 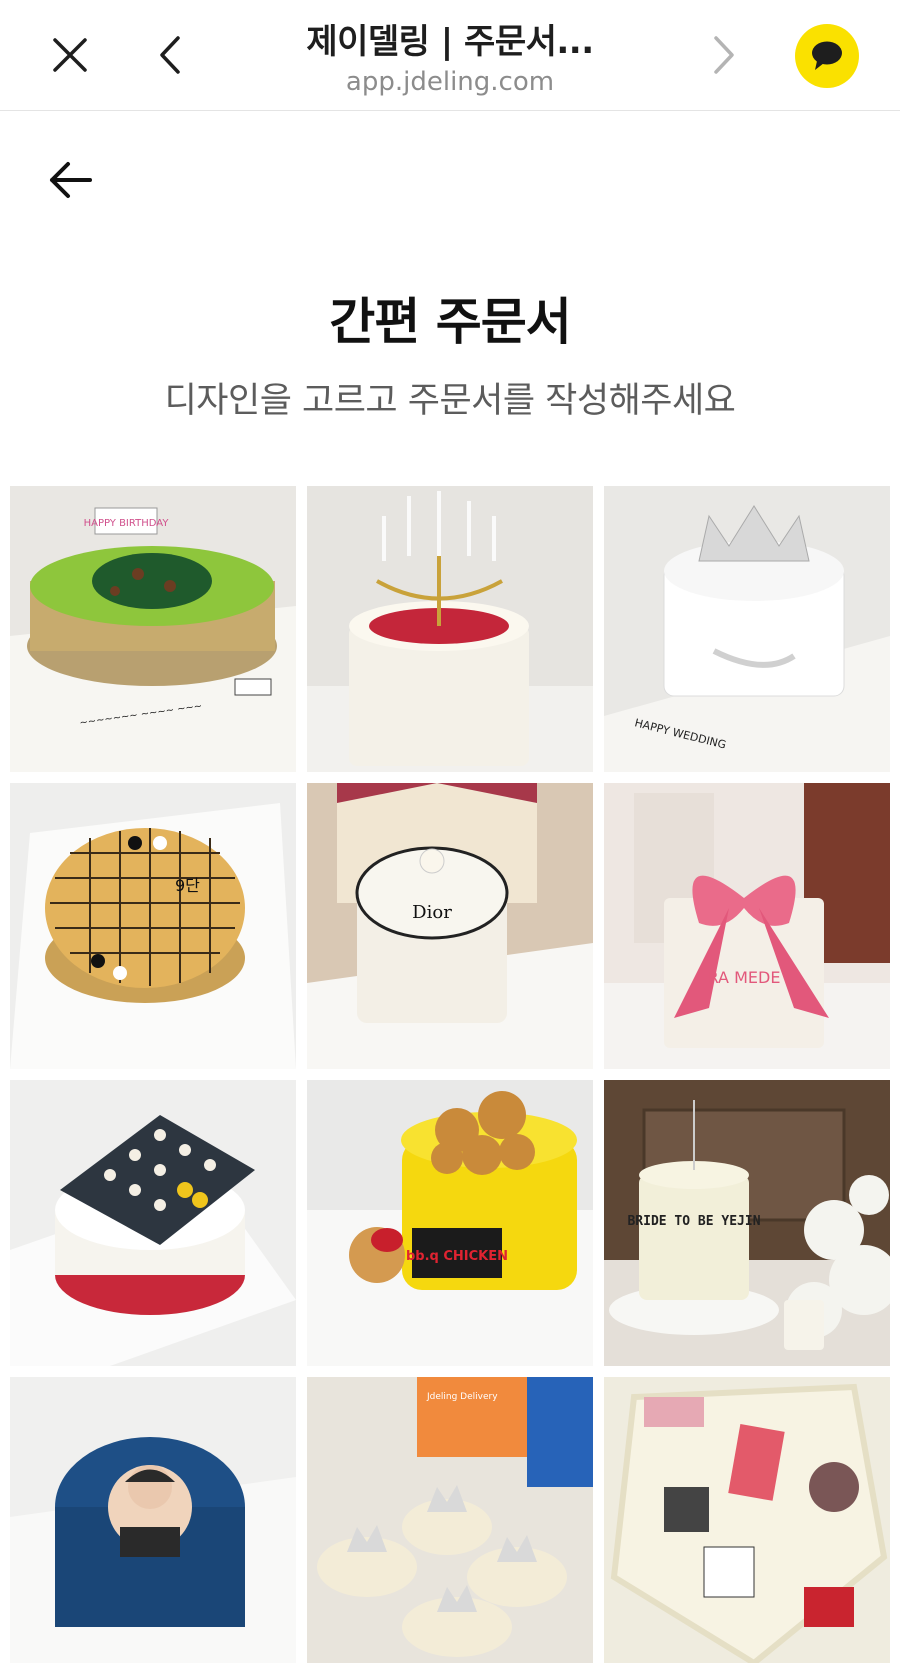 I want to click on chevron-right-icon, so click(x=724, y=55).